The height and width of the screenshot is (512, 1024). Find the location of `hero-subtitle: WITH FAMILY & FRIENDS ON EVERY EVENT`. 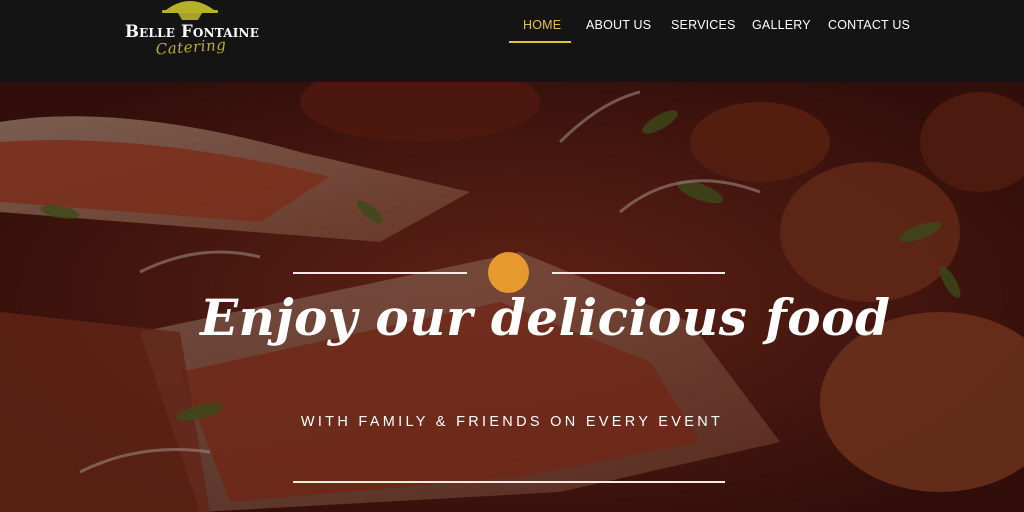

hero-subtitle: WITH FAMILY & FRIENDS ON EVERY EVENT is located at coordinates (512, 422).